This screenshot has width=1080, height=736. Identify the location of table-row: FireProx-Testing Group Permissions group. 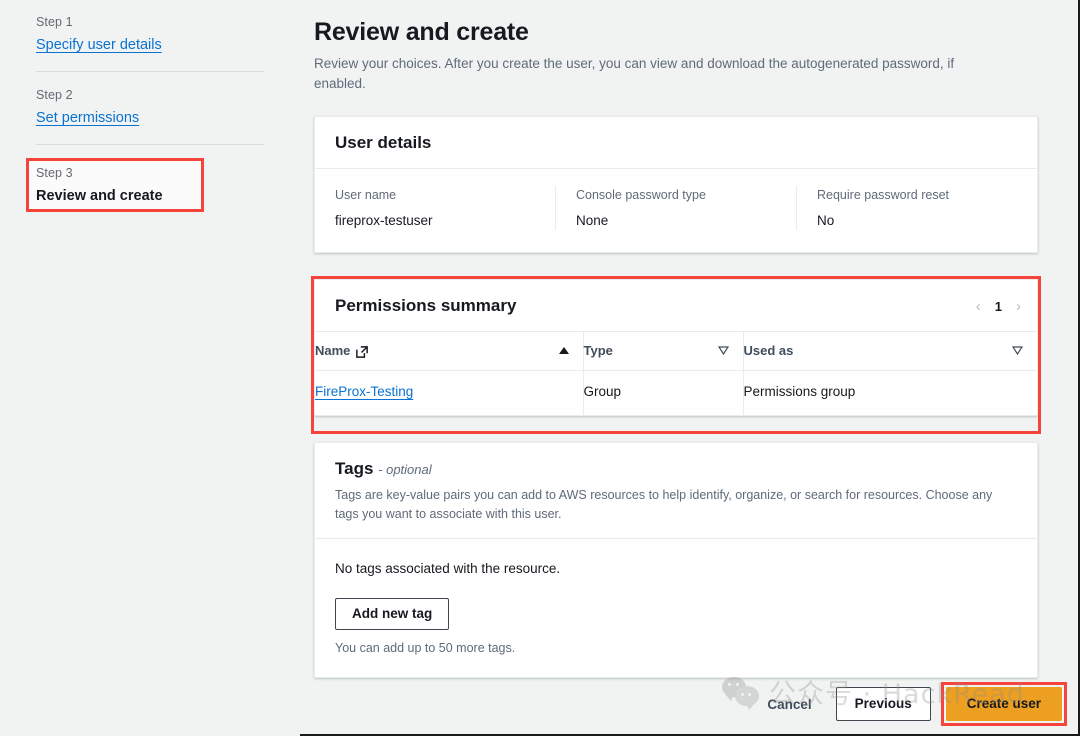
(676, 393).